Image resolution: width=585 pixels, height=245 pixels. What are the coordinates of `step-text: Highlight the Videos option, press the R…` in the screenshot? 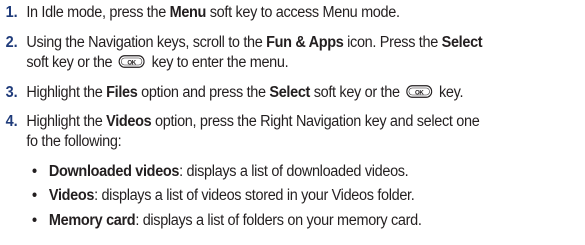 It's located at (253, 131).